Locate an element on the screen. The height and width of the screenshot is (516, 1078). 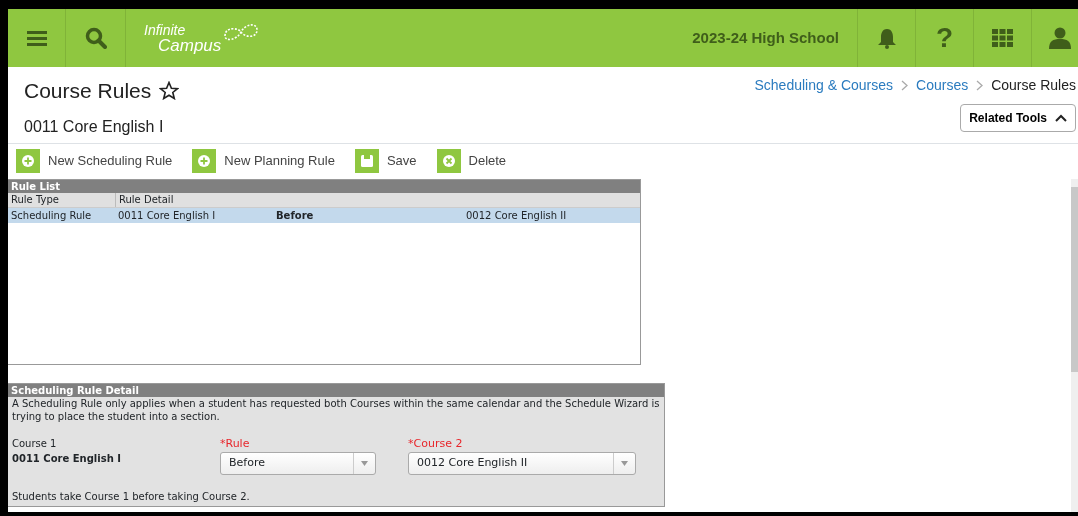
user-icon is located at coordinates (1060, 38).